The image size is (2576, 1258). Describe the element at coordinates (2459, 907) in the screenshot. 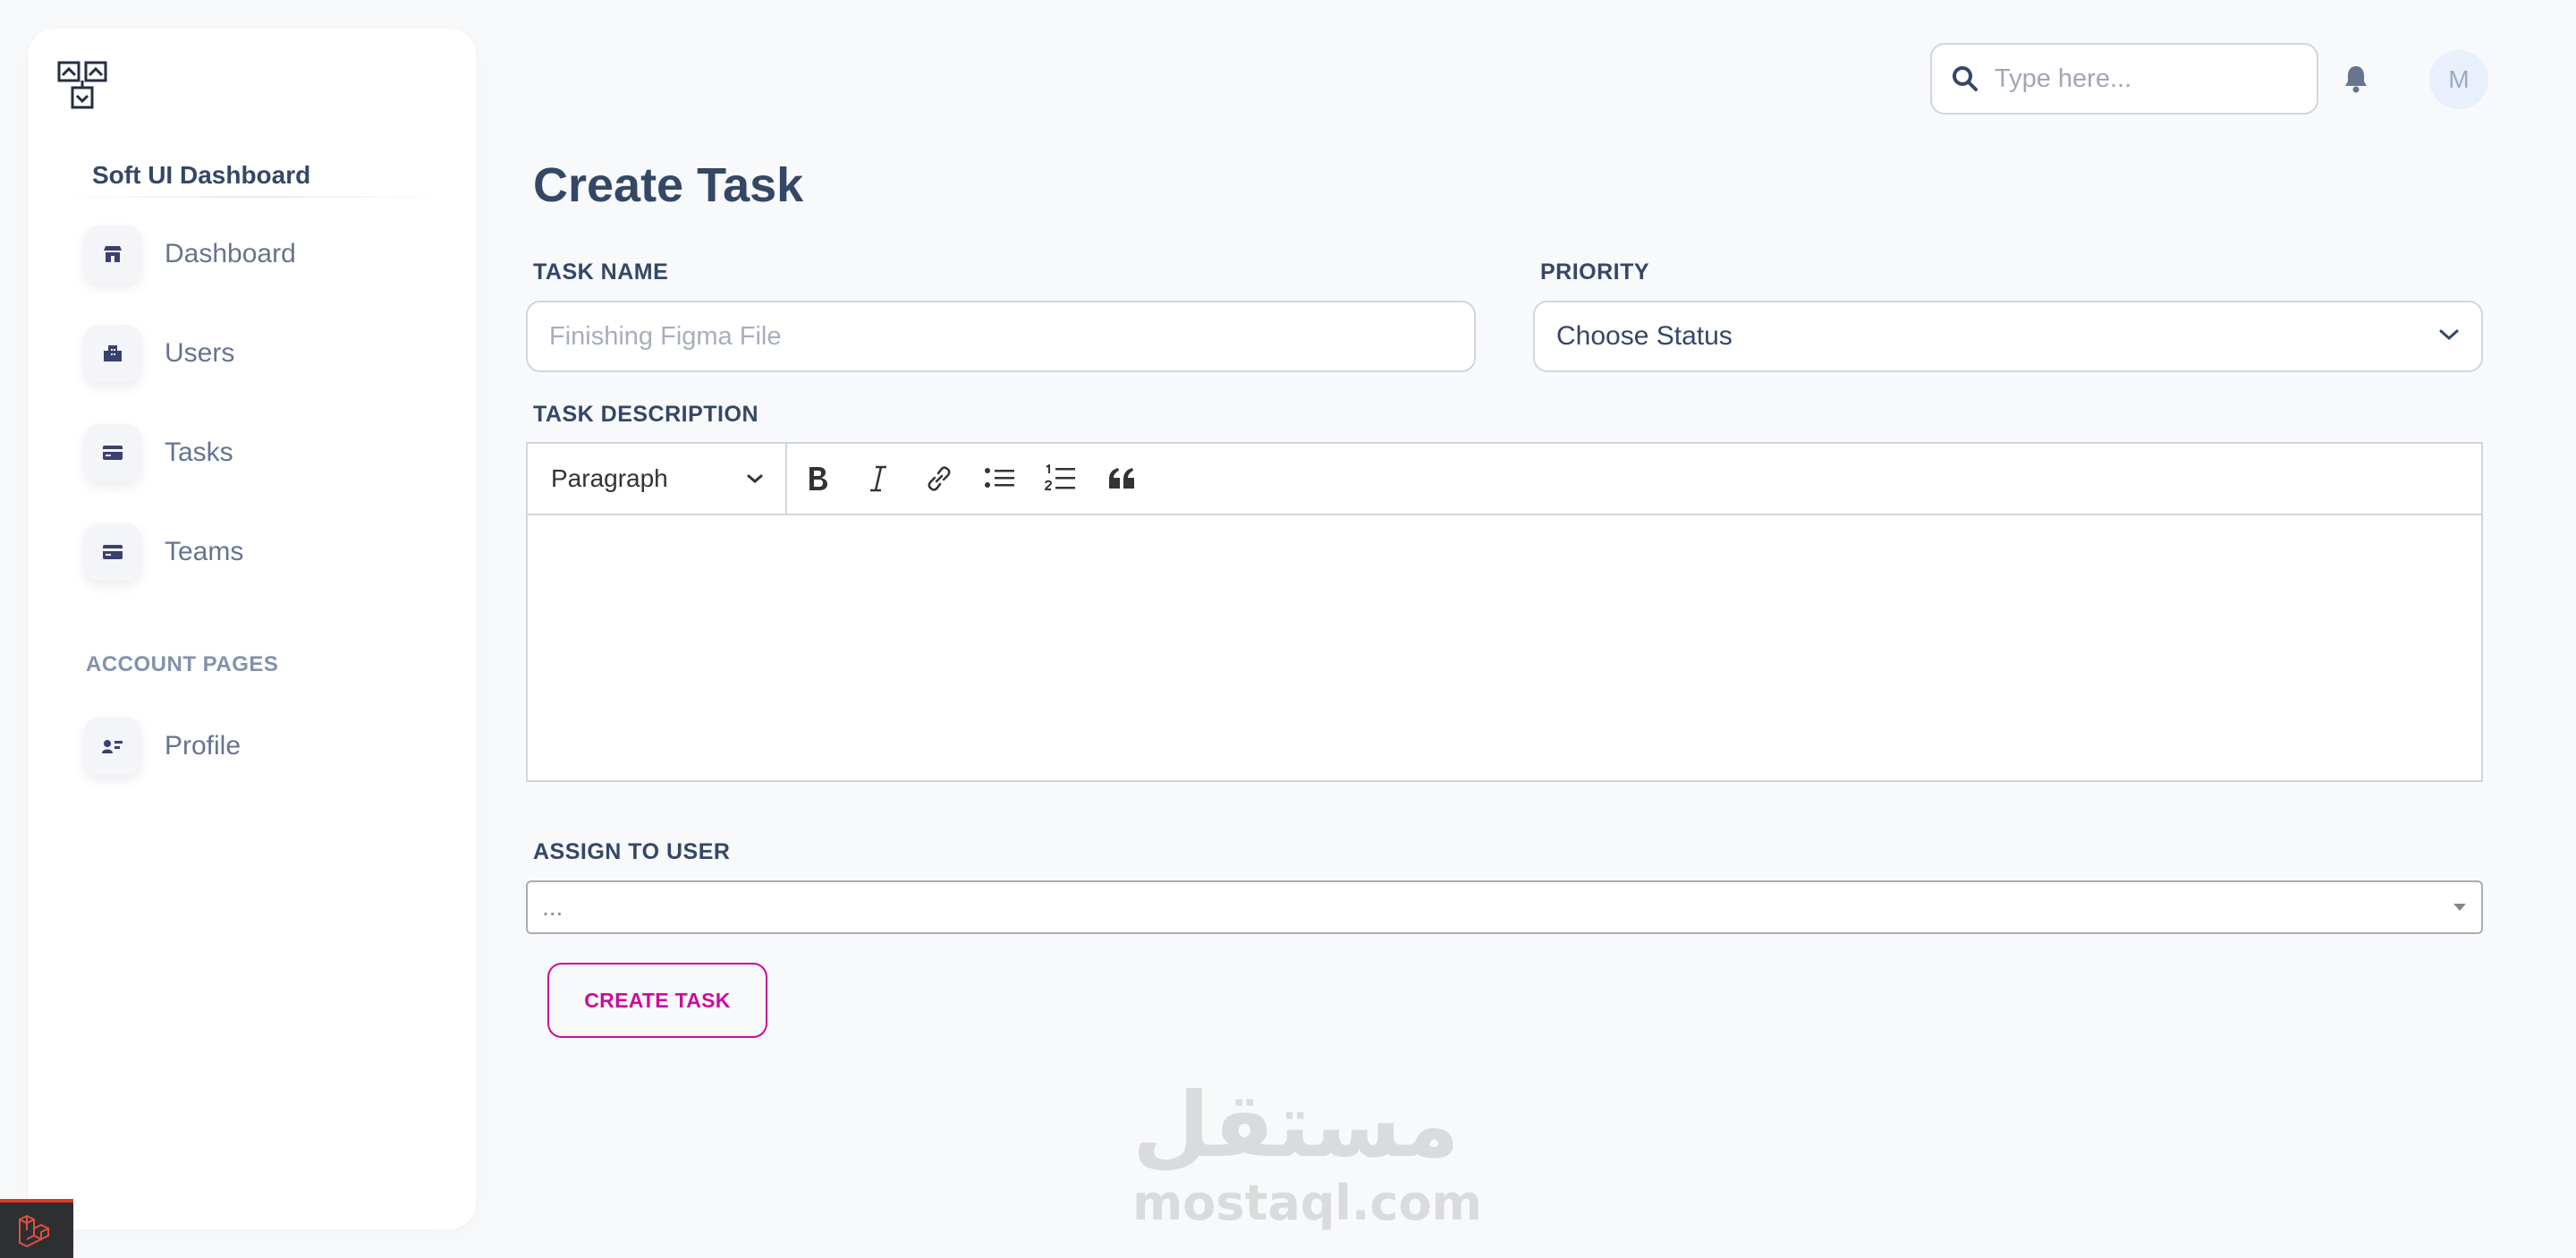

I see `caret-down-icon` at that location.